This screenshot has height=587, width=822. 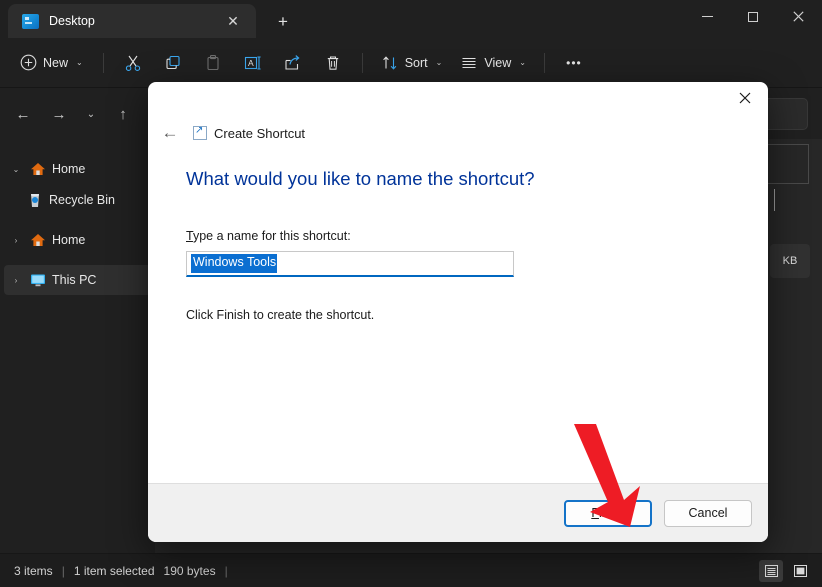 I want to click on maximize-icon, so click(x=753, y=16).